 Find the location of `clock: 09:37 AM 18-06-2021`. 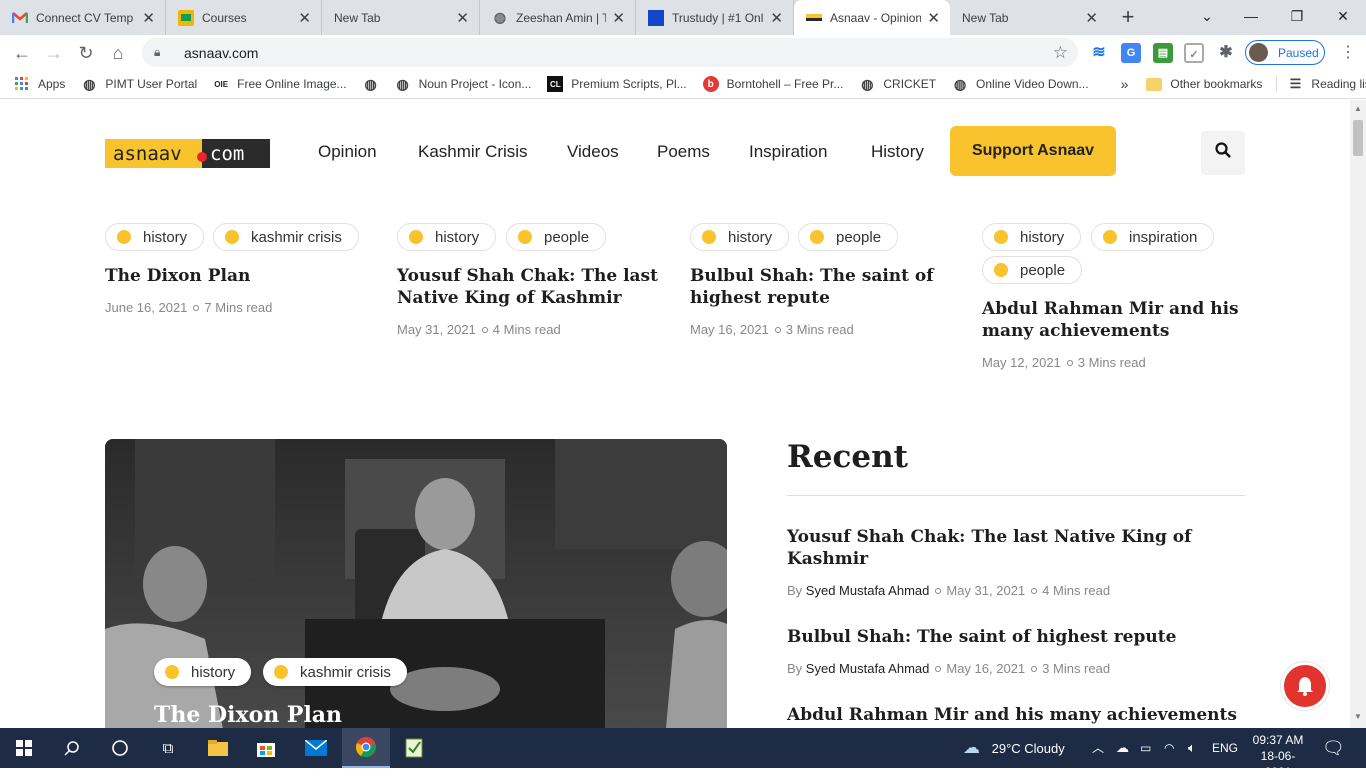

clock: 09:37 AM 18-06-2021 is located at coordinates (1278, 753).